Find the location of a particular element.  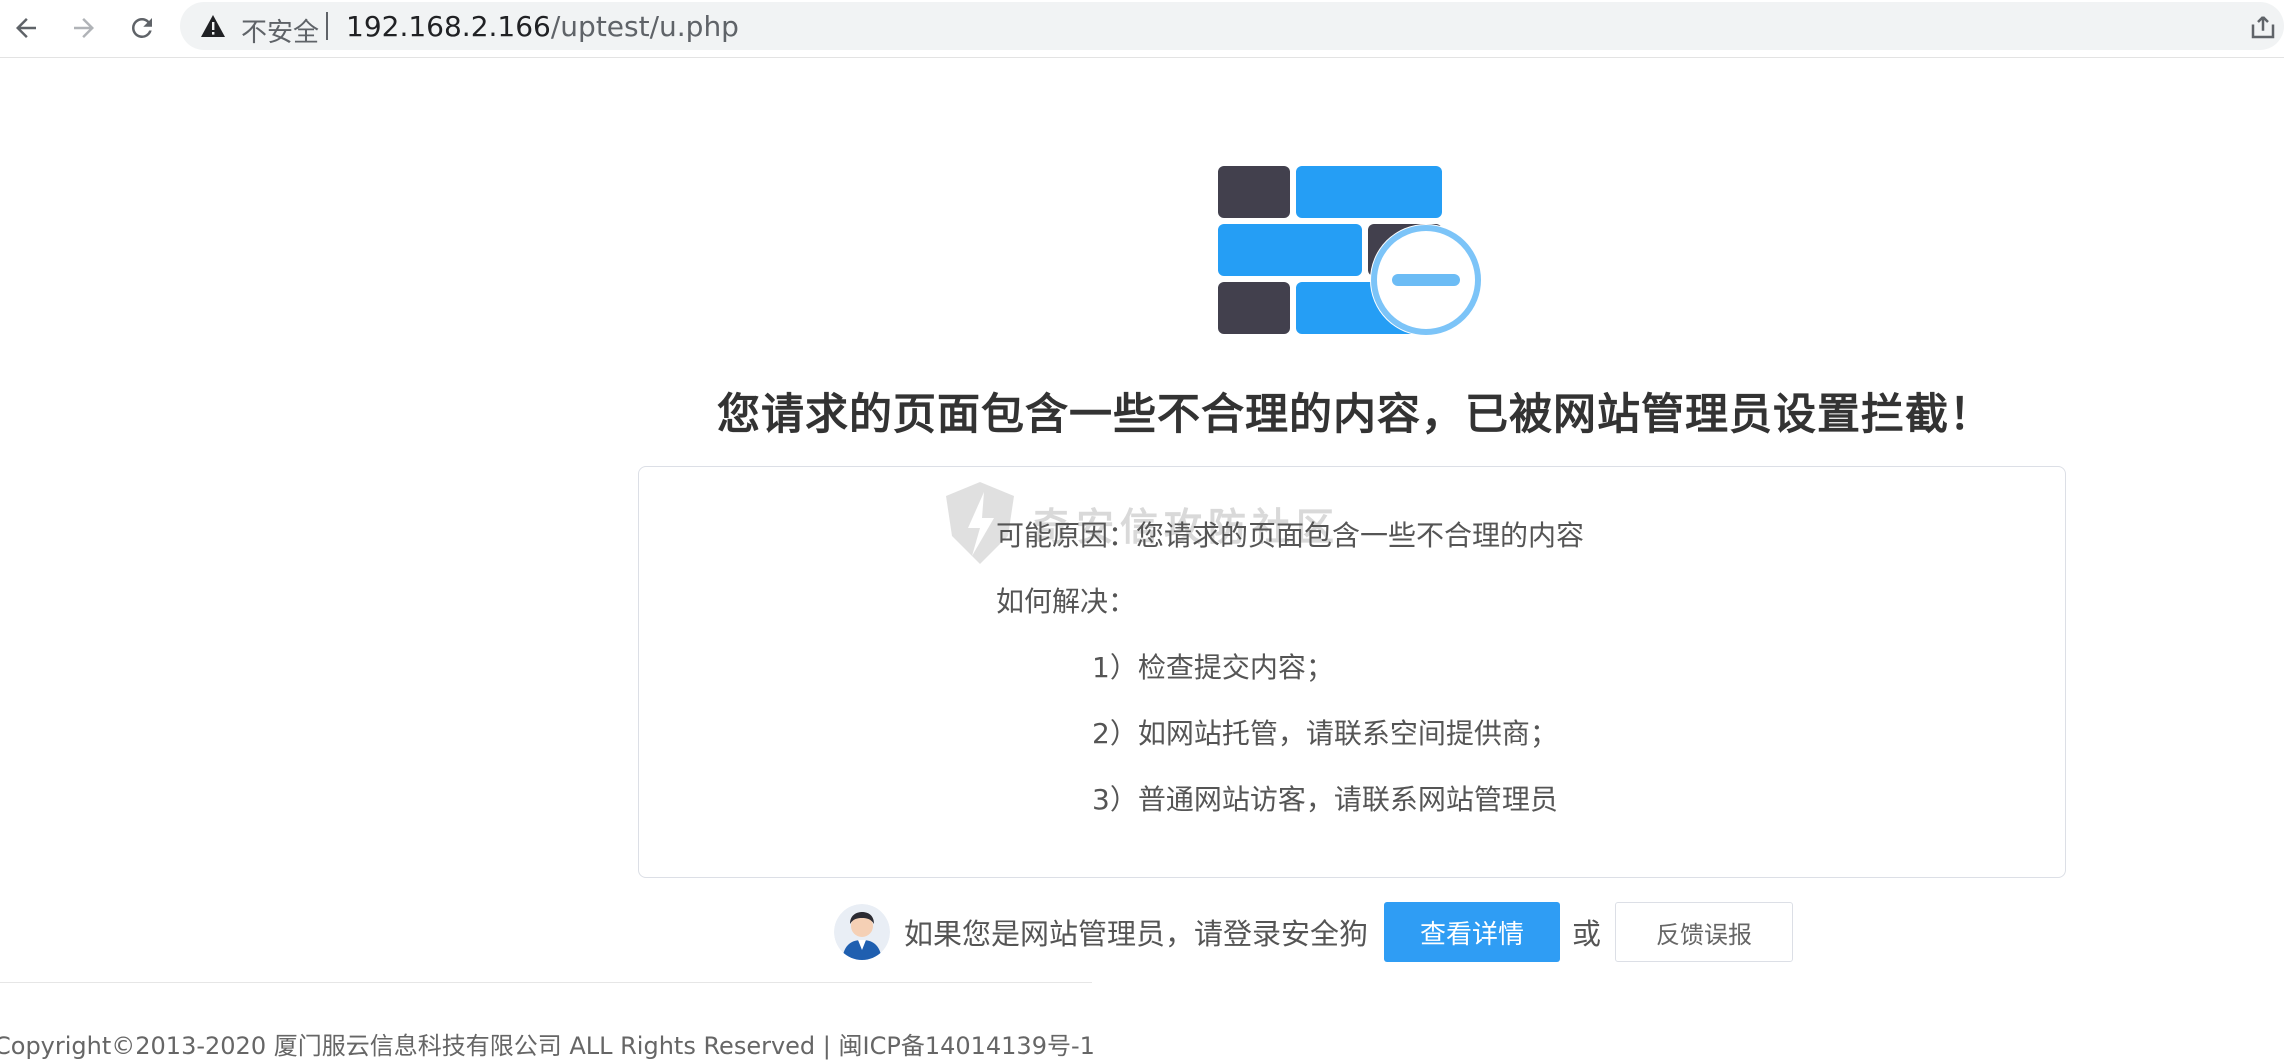

arrow-right-icon is located at coordinates (84, 28).